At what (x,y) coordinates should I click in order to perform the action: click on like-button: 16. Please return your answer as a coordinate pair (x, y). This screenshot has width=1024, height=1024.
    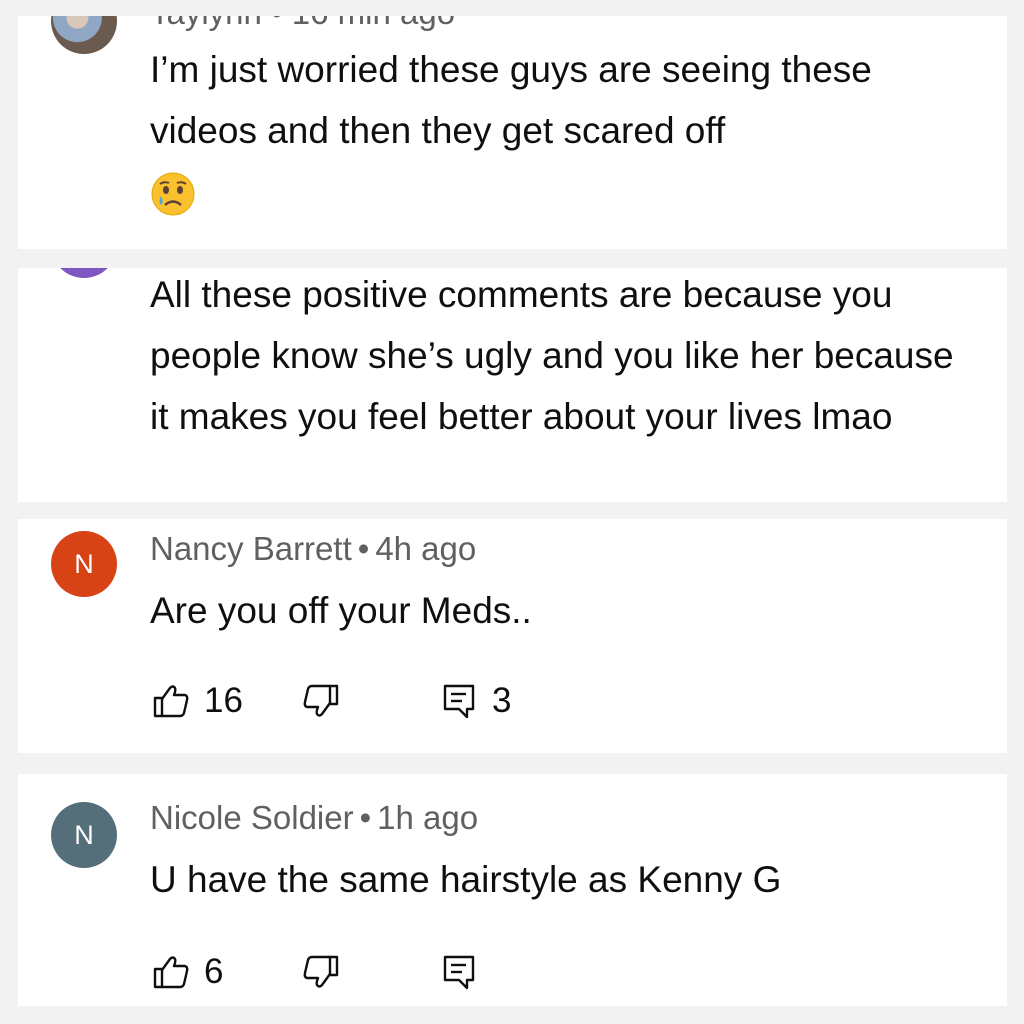
    Looking at the image, I should click on (227, 701).